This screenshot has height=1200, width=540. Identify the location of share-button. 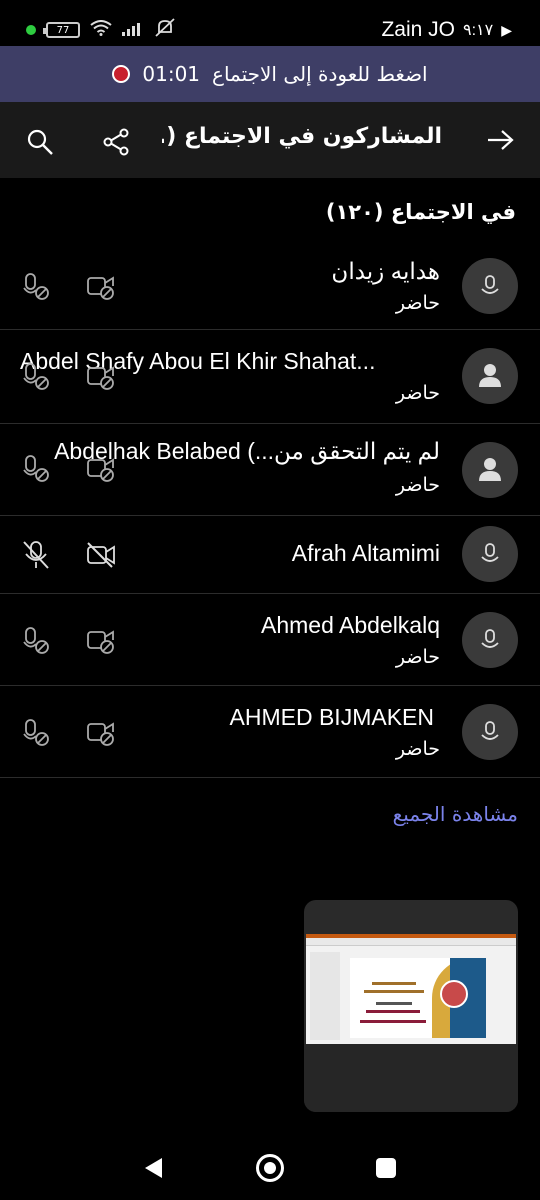
(116, 142).